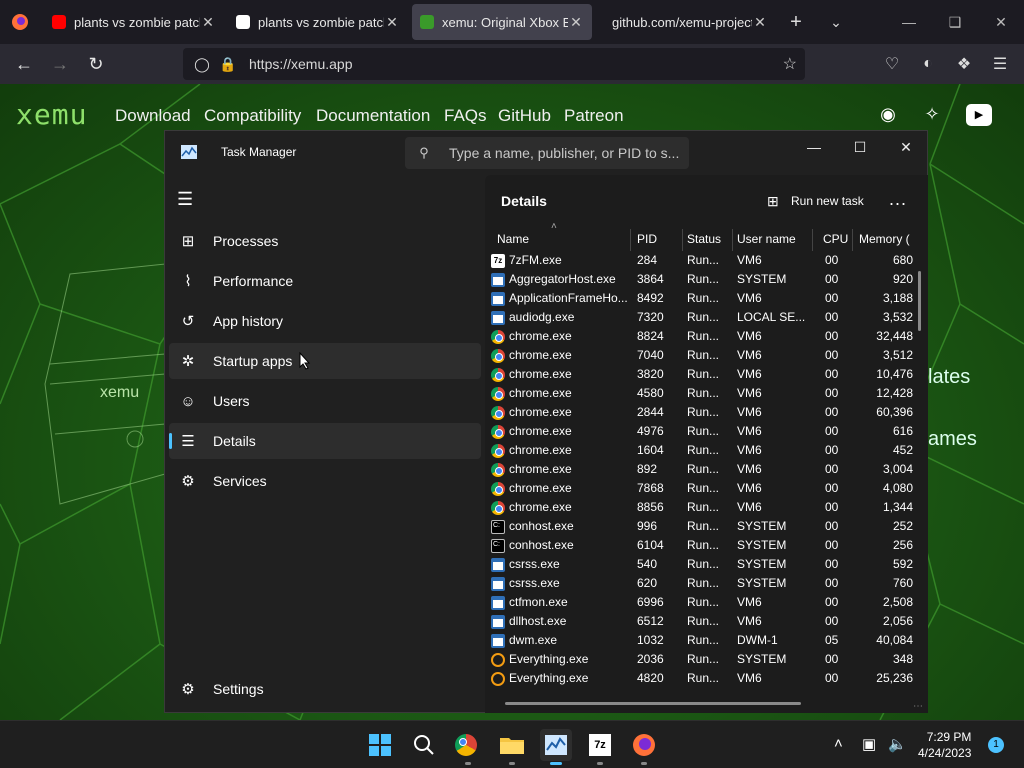  Describe the element at coordinates (699, 317) in the screenshot. I see `table-row: audiodg.exe 7320 Run... LOCAL SE... 00 3,532` at that location.